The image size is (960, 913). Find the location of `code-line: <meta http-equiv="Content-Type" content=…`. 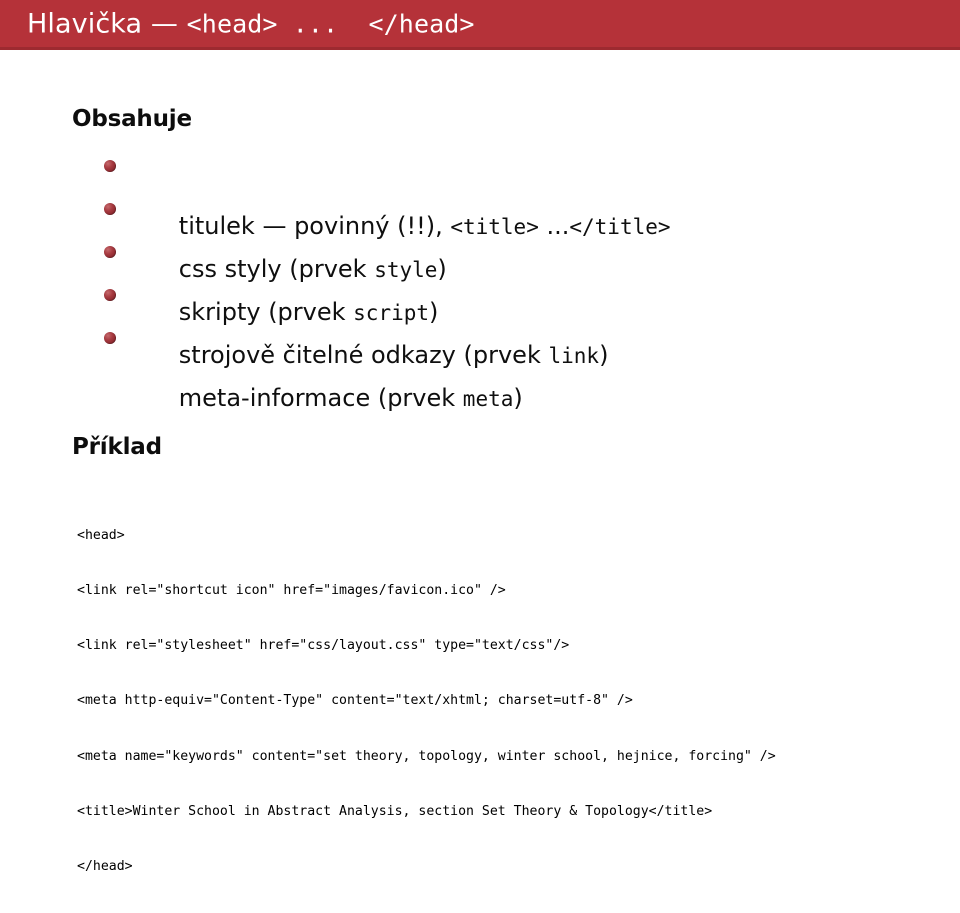

code-line: <meta http-equiv="Content-Type" content=… is located at coordinates (355, 701).